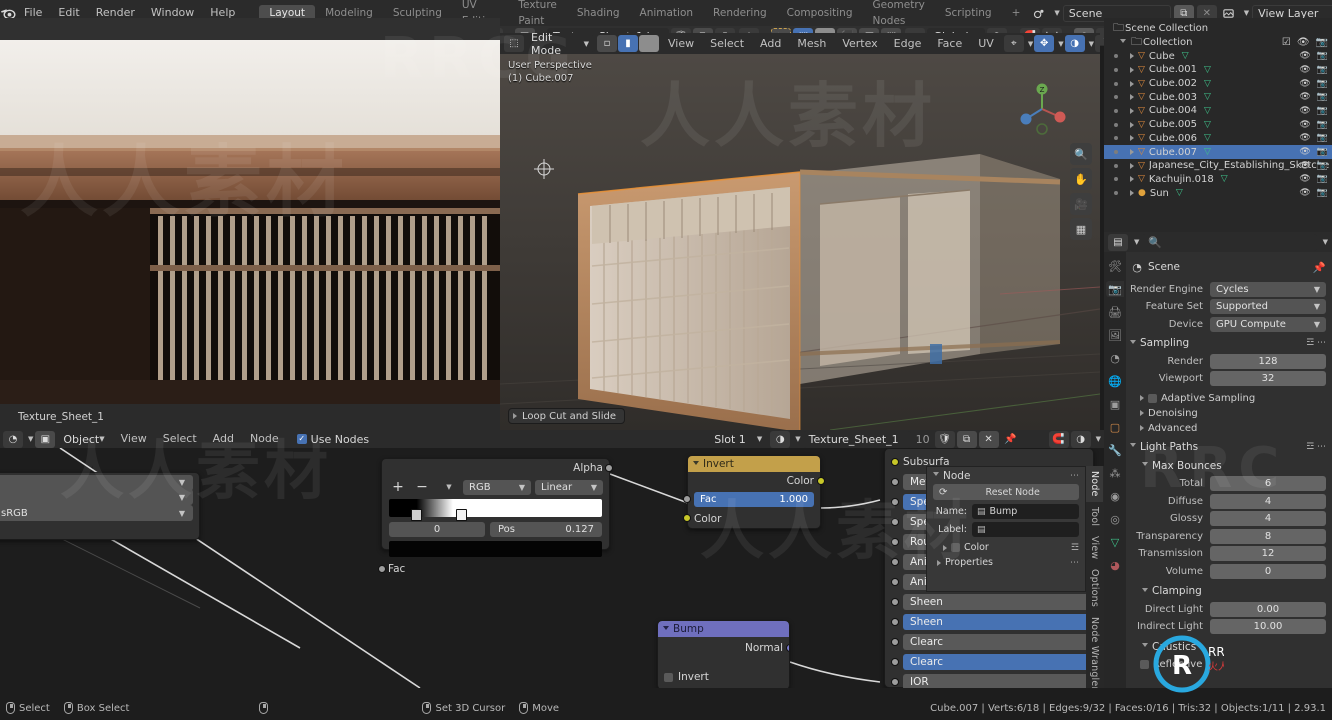  What do you see at coordinates (895, 522) in the screenshot?
I see `bsdf-socket-specu` at bounding box center [895, 522].